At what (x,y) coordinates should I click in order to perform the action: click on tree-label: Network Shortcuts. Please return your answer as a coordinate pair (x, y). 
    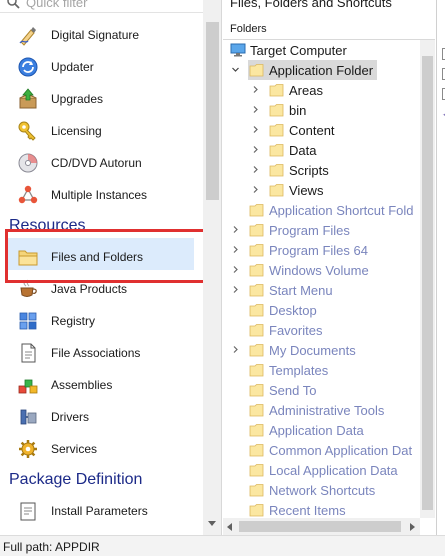
    Looking at the image, I should click on (322, 490).